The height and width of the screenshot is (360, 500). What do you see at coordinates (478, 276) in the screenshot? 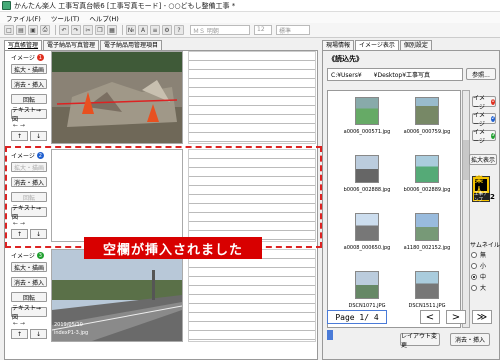
I see `thumb-size-medium: 中` at bounding box center [478, 276].